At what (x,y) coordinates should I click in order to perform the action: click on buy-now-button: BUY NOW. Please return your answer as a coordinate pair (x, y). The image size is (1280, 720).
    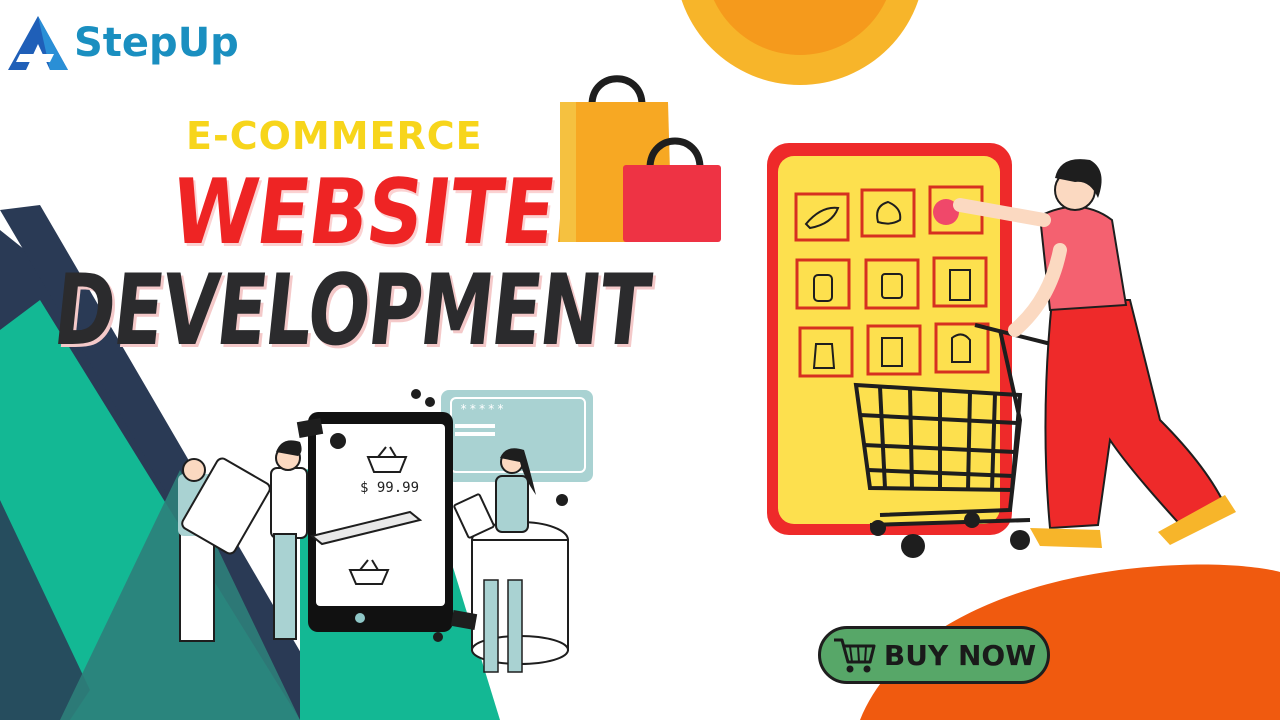
    Looking at the image, I should click on (934, 655).